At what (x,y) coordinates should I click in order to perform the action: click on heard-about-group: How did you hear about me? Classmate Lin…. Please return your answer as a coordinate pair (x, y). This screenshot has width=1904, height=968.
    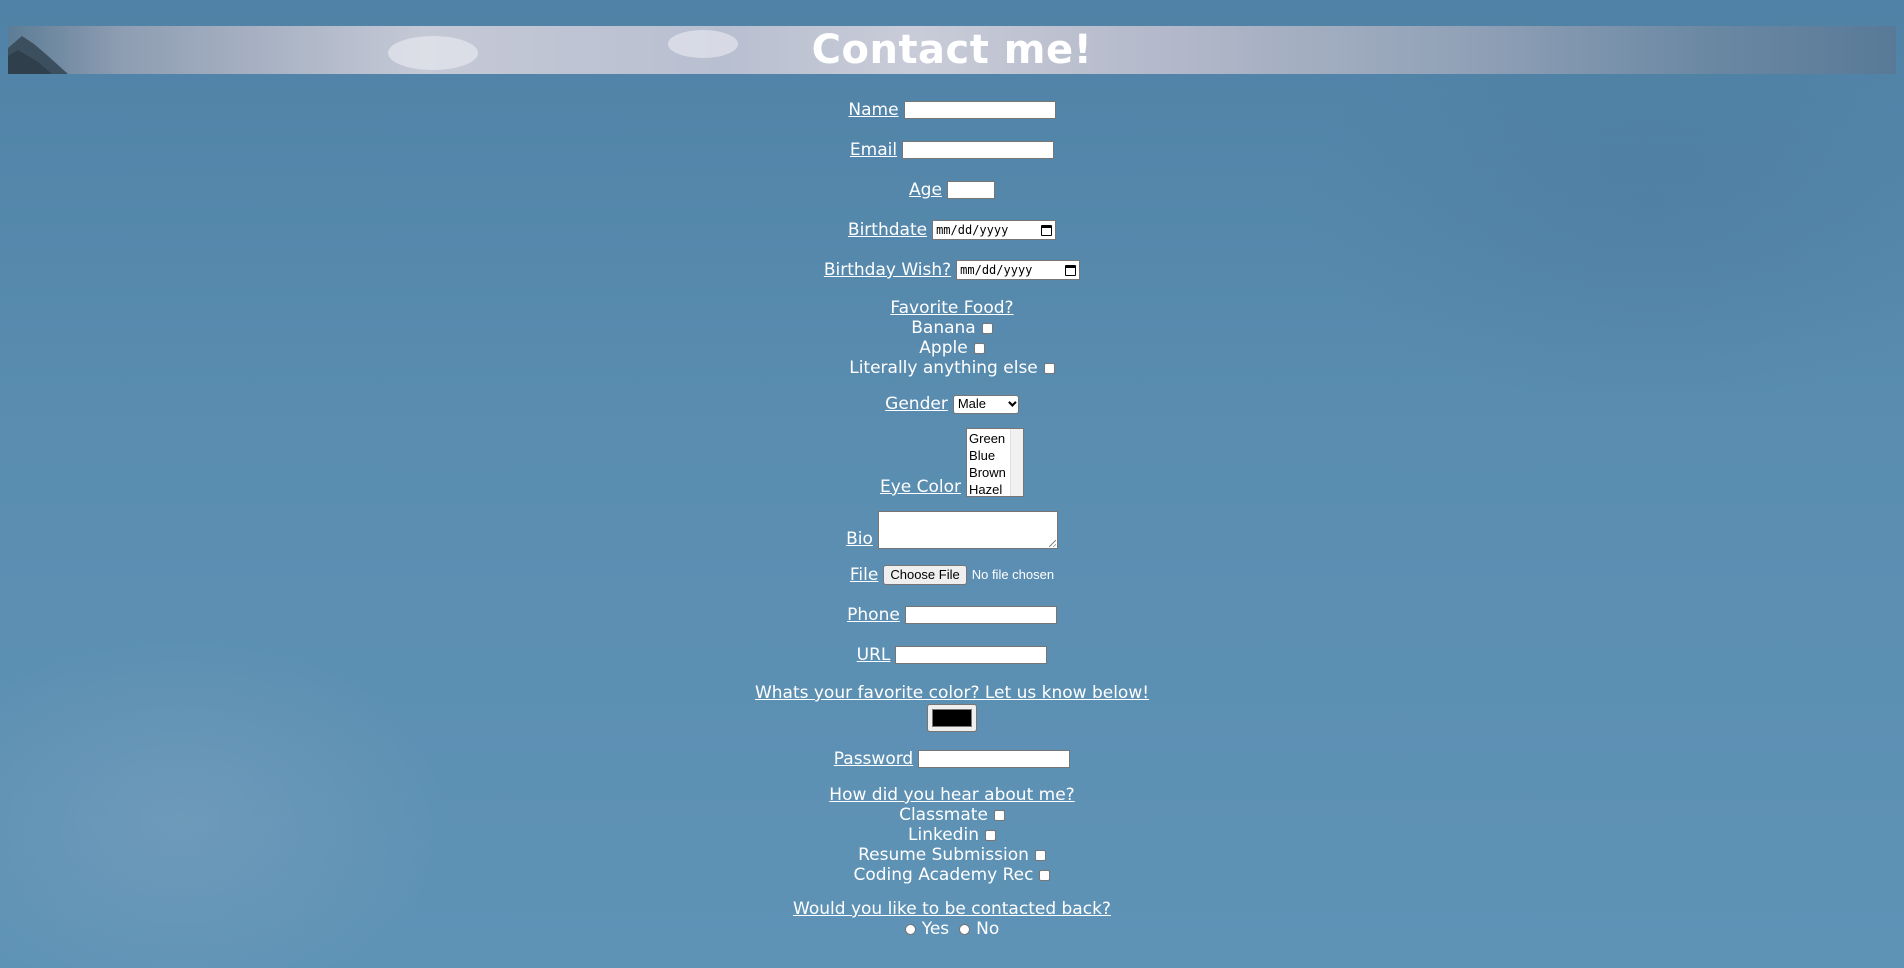
    Looking at the image, I should click on (952, 835).